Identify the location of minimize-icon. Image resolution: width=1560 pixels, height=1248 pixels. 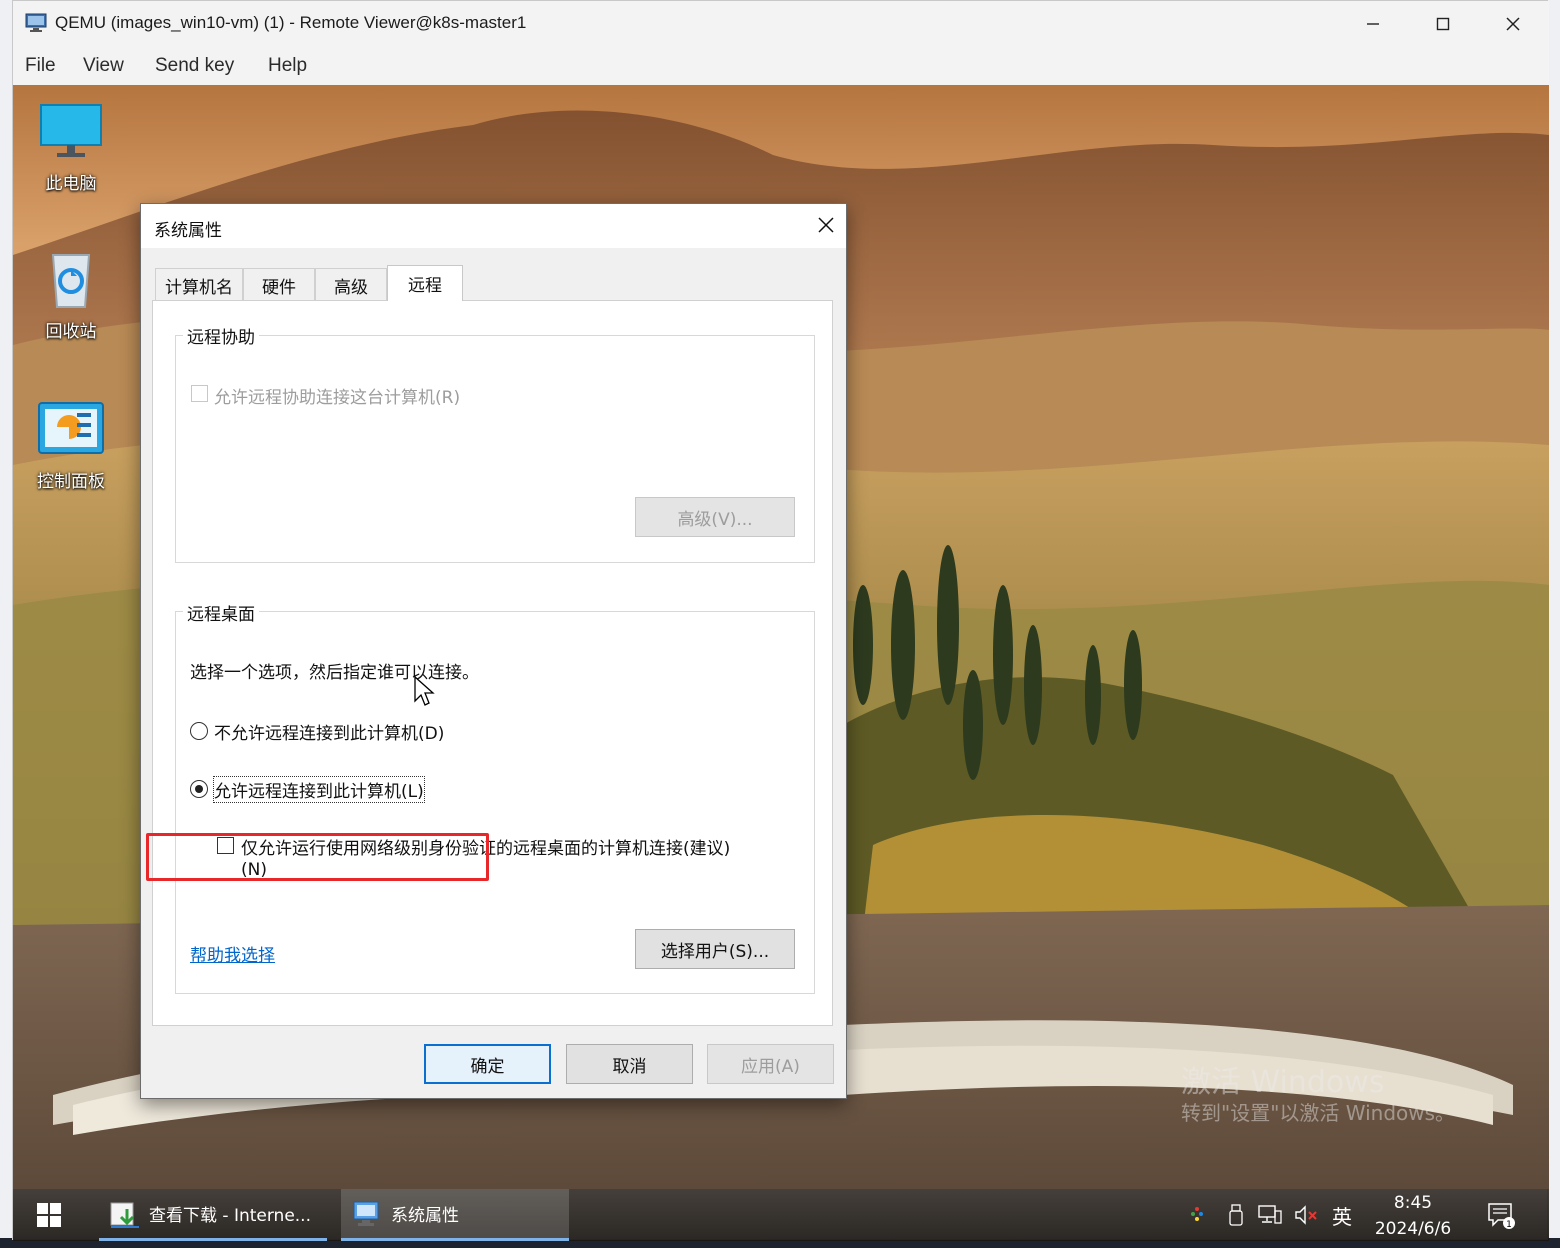
(1373, 24).